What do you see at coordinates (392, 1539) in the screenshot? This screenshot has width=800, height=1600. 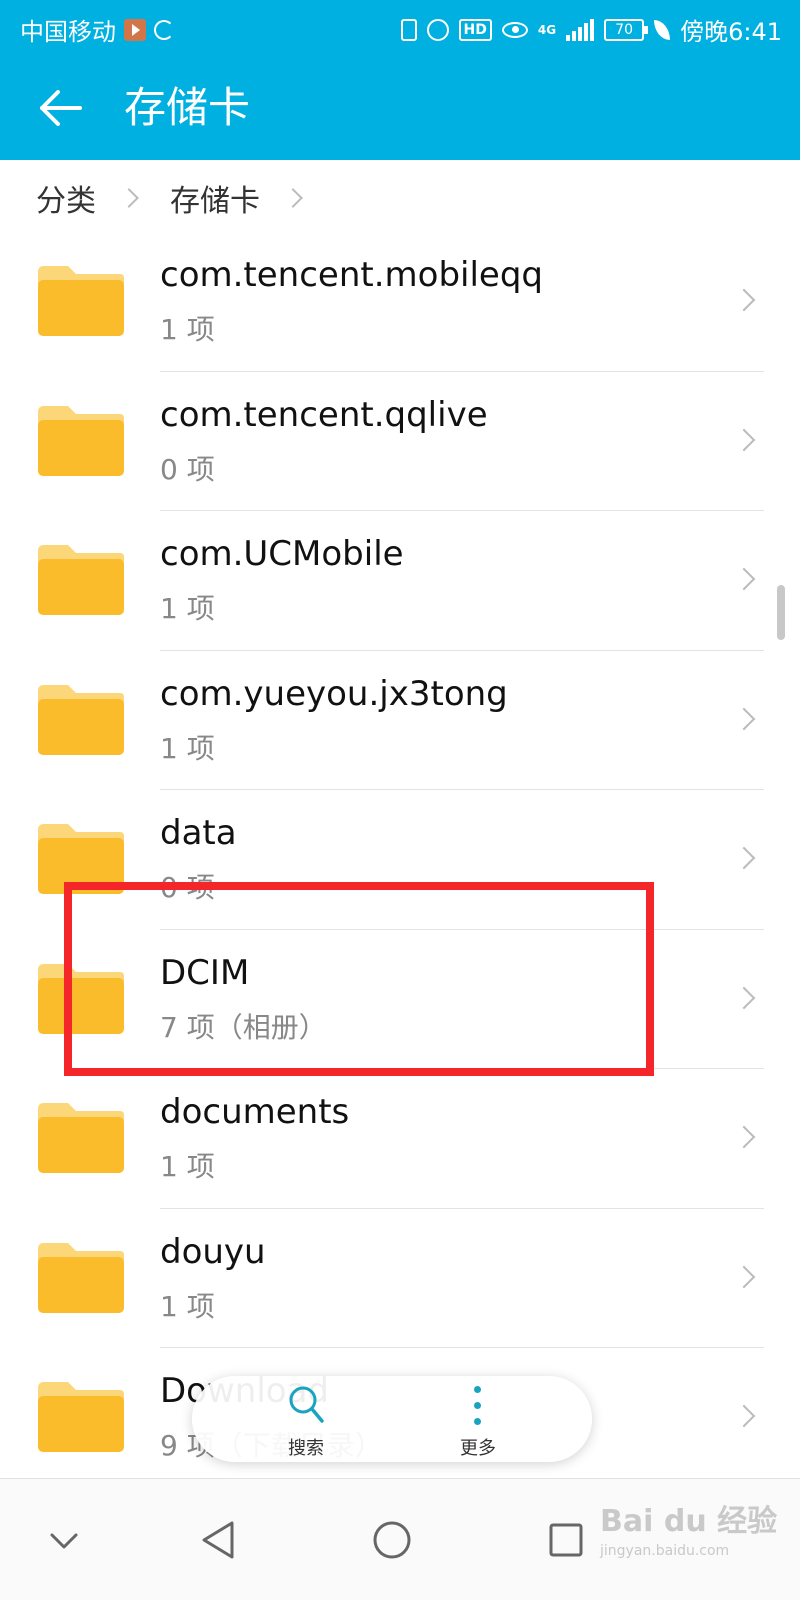 I see `nav-home-icon` at bounding box center [392, 1539].